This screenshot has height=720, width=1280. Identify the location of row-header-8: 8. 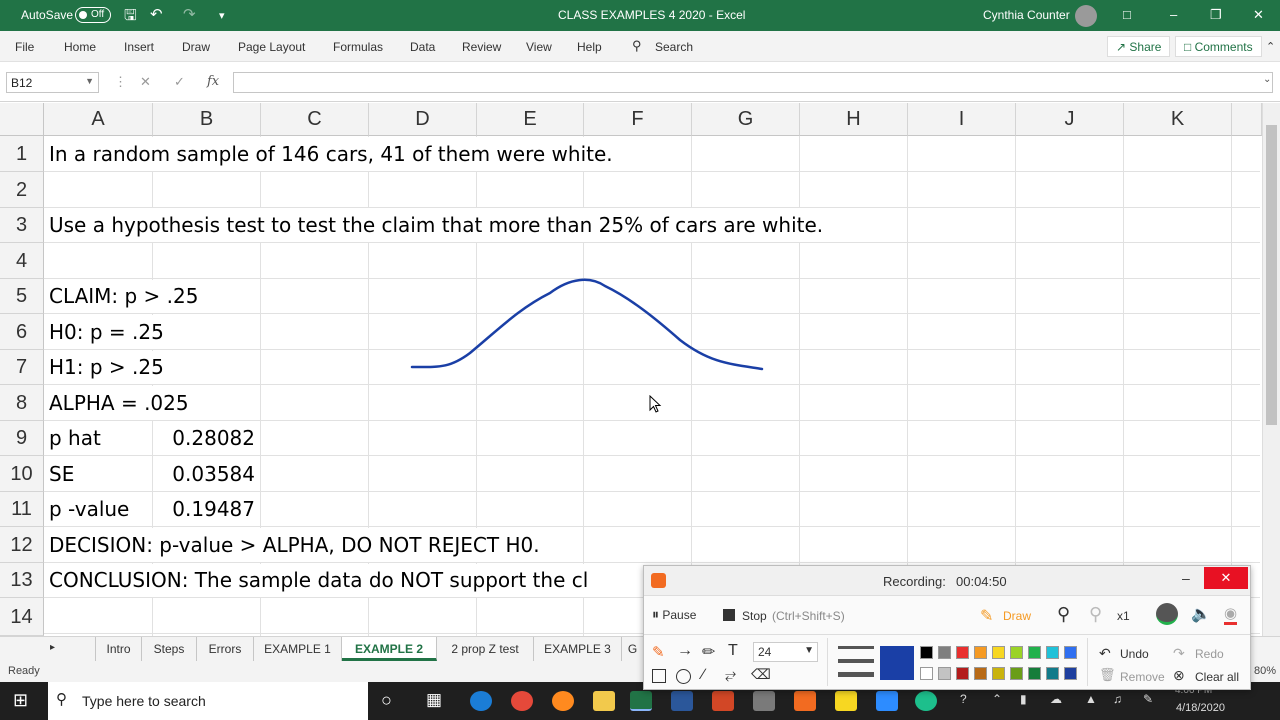
(22, 403).